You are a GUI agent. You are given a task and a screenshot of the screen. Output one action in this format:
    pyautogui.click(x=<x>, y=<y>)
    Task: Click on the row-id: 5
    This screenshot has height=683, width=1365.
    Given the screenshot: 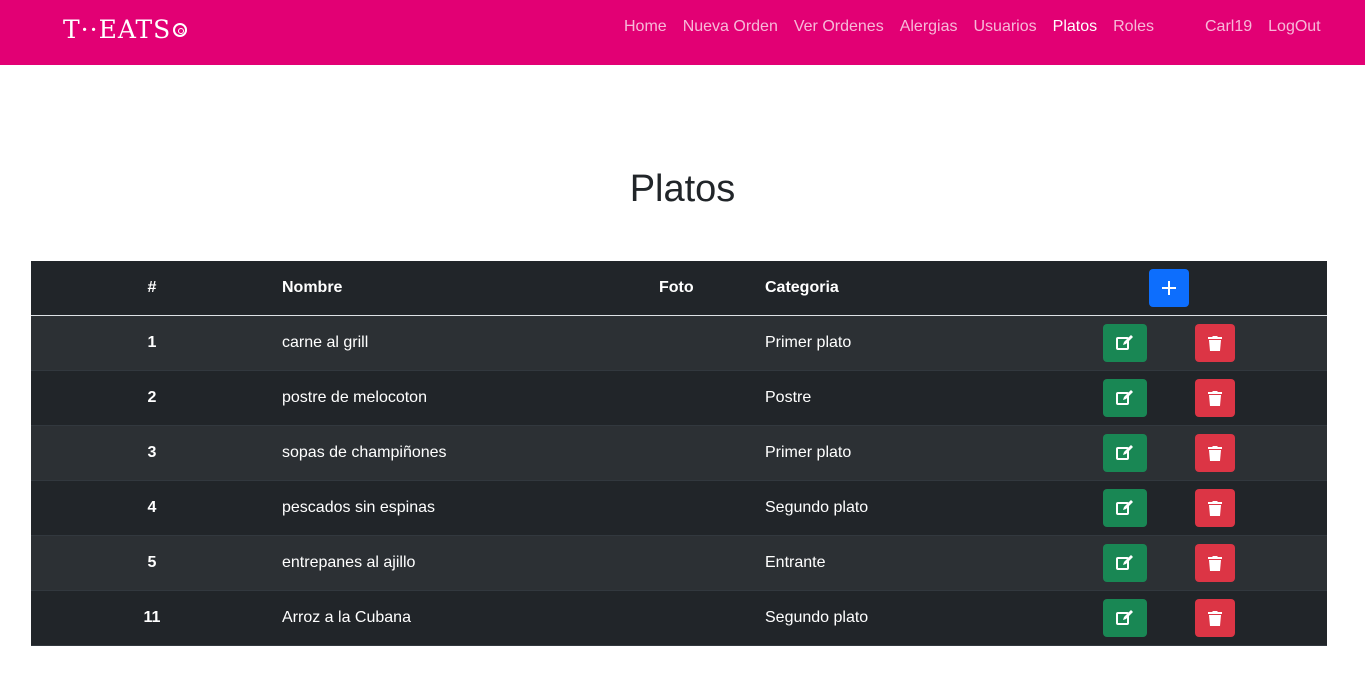 What is the action you would take?
    pyautogui.click(x=152, y=562)
    